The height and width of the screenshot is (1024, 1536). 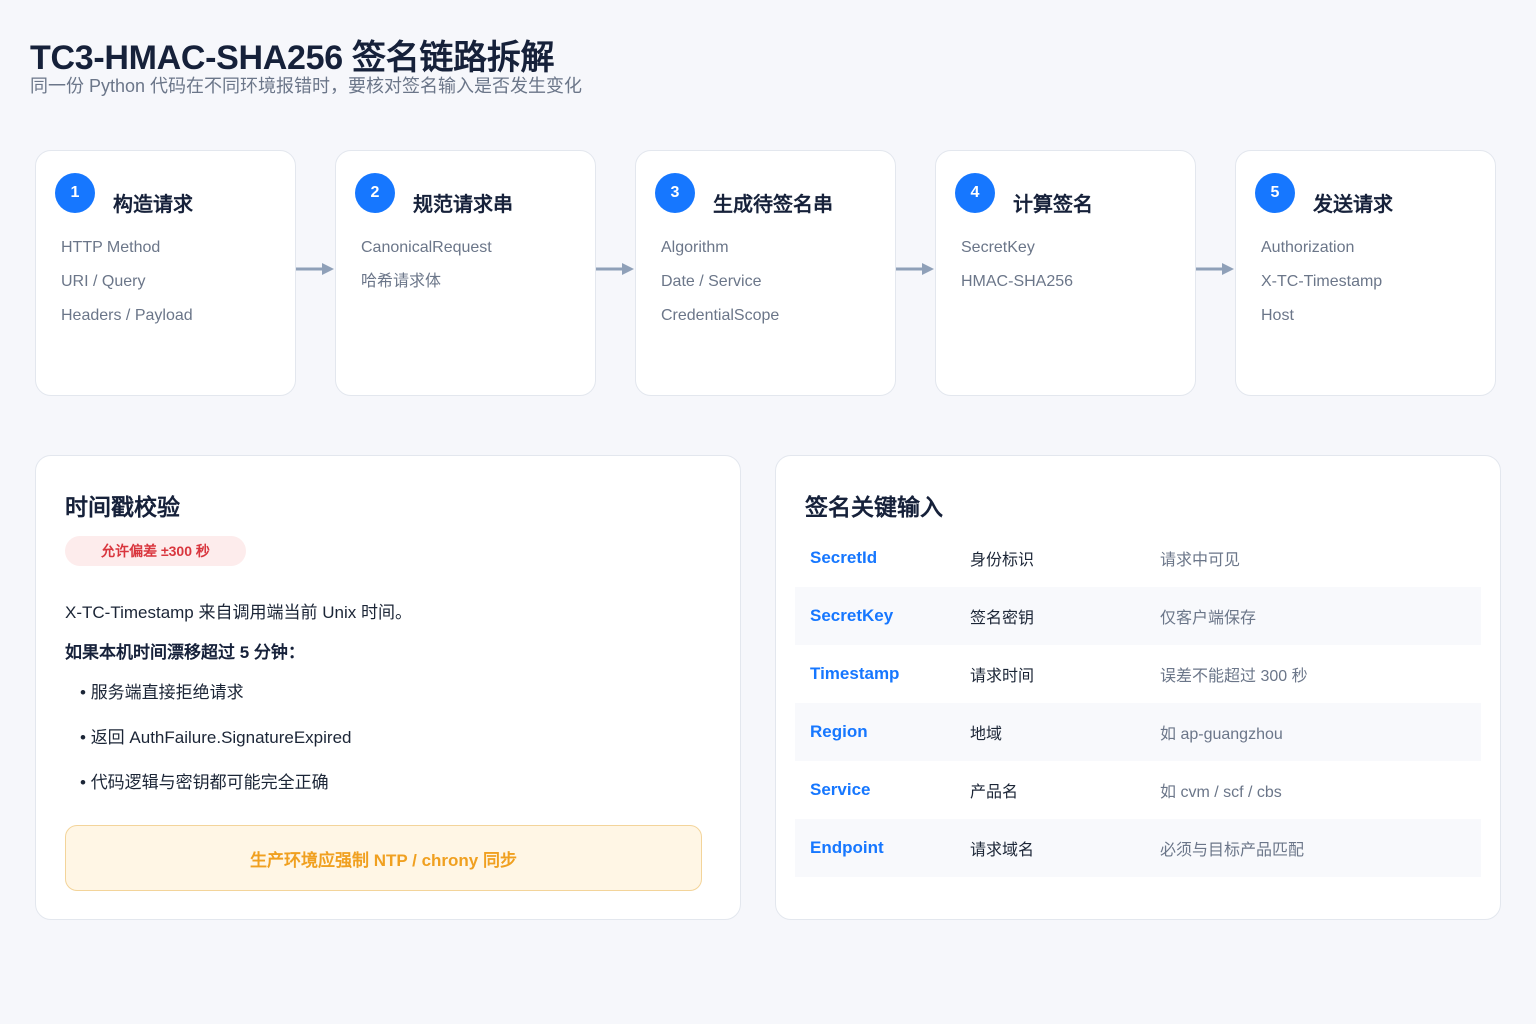 I want to click on step-item: Algorithm, so click(x=695, y=247).